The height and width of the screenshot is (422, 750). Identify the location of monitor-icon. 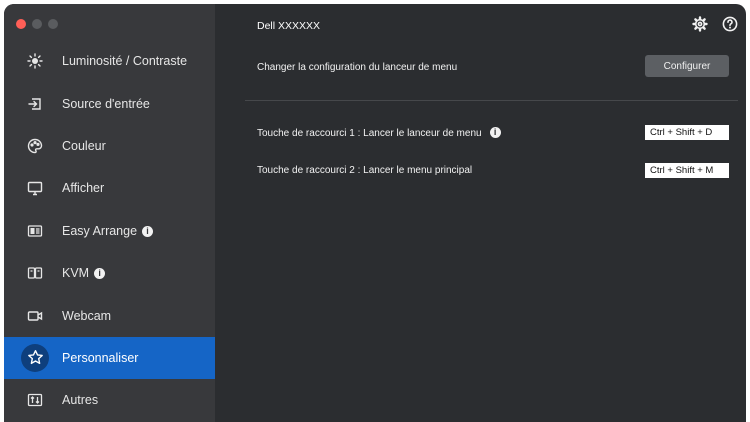
(35, 188).